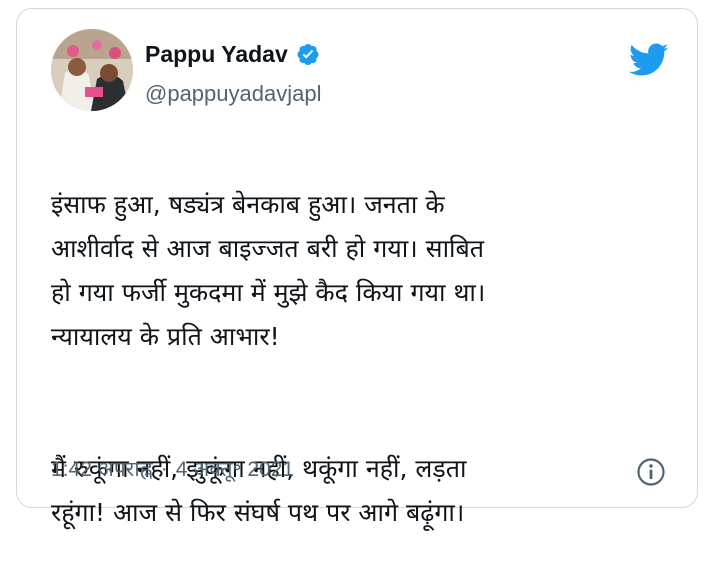  I want to click on author-name-row: Pappu Yadav, so click(232, 54).